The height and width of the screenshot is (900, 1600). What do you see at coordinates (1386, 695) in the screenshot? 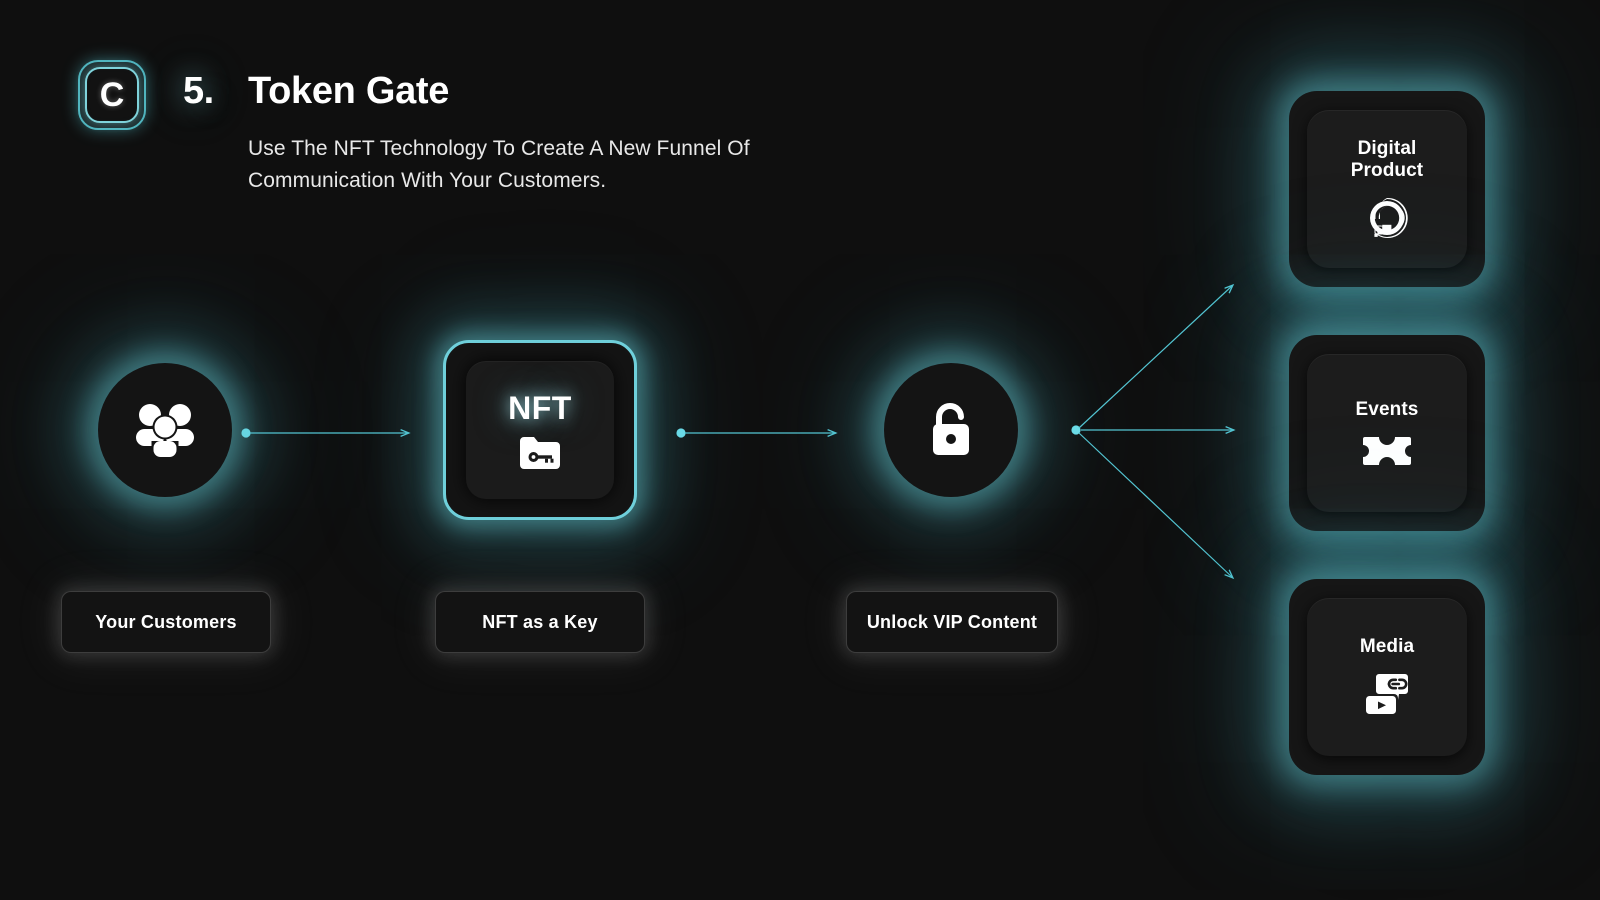
I see `media-link-play-icon` at bounding box center [1386, 695].